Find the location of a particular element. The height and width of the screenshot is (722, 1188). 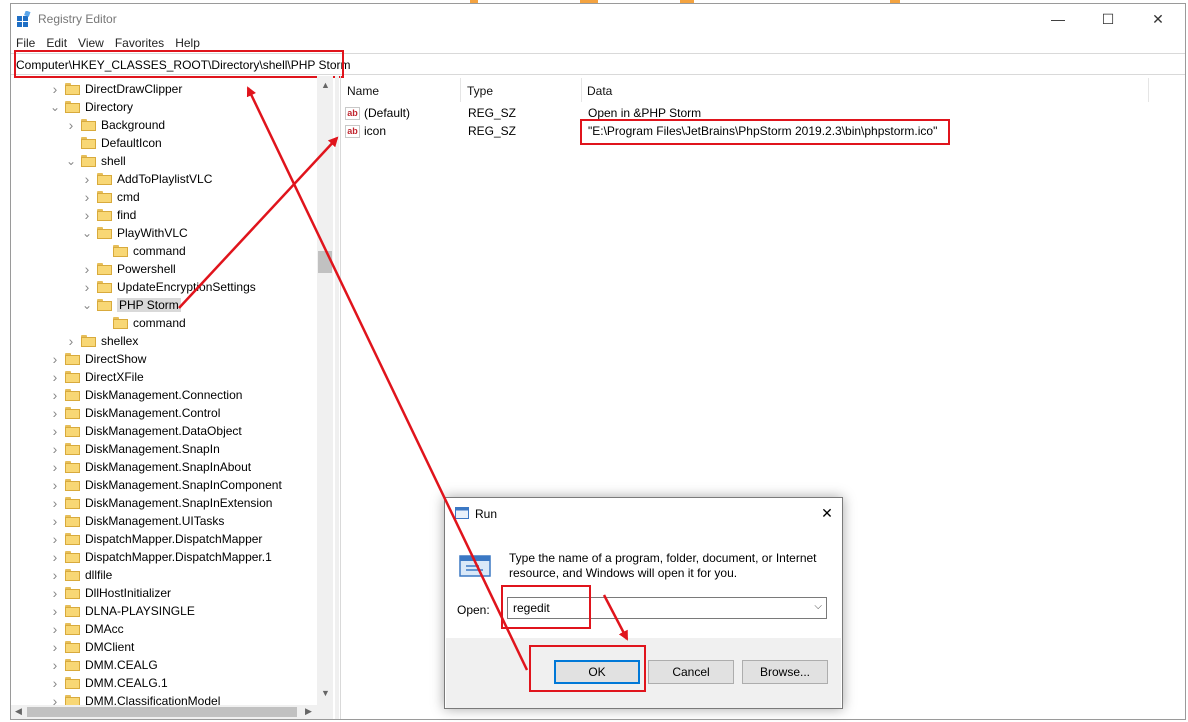

tree-node-label: DefaultIcon is located at coordinates (131, 143).